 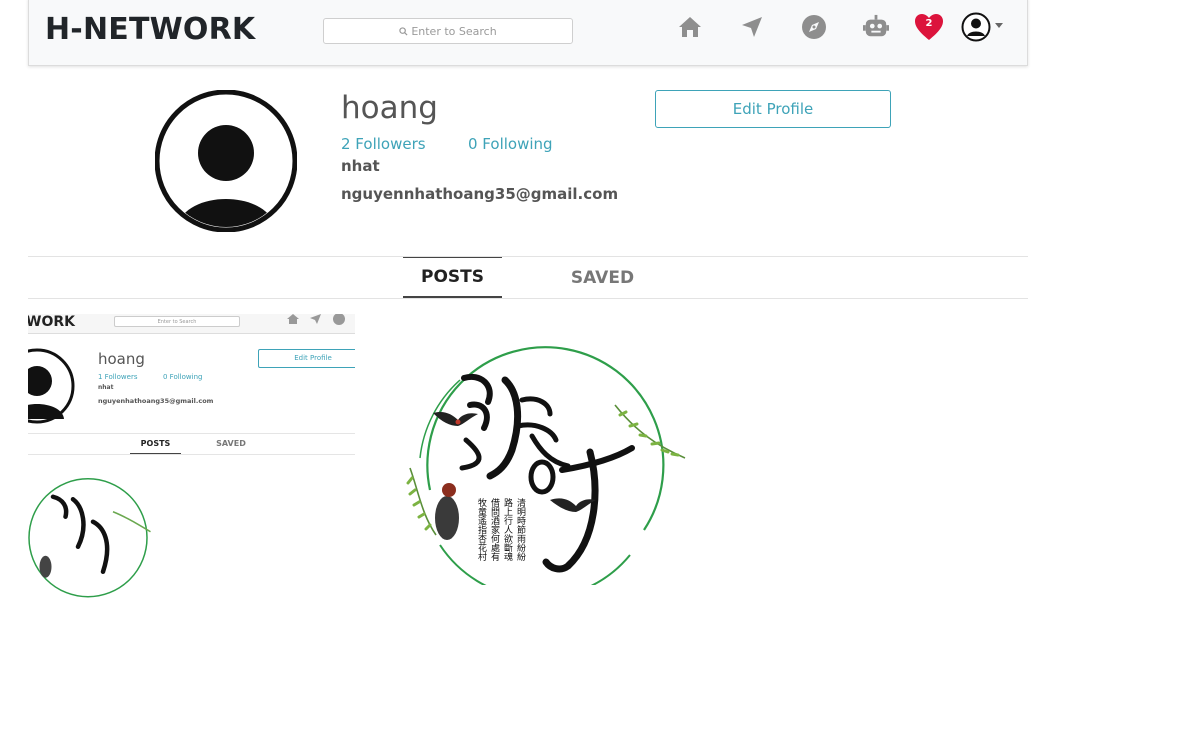 I want to click on thumb-username: hoang, so click(x=121, y=359).